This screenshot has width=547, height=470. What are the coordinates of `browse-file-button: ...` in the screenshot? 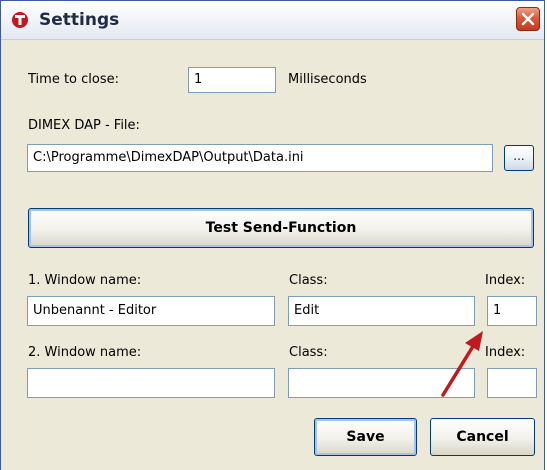 It's located at (519, 158).